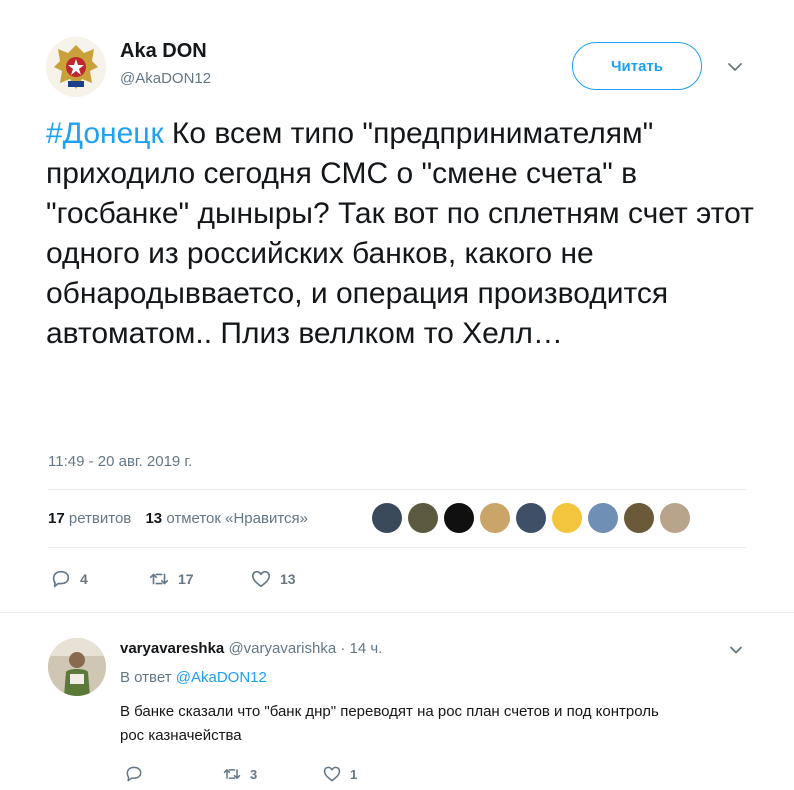 The height and width of the screenshot is (790, 794). Describe the element at coordinates (105, 133) in the screenshot. I see `hashtag-link: #Донецк` at that location.